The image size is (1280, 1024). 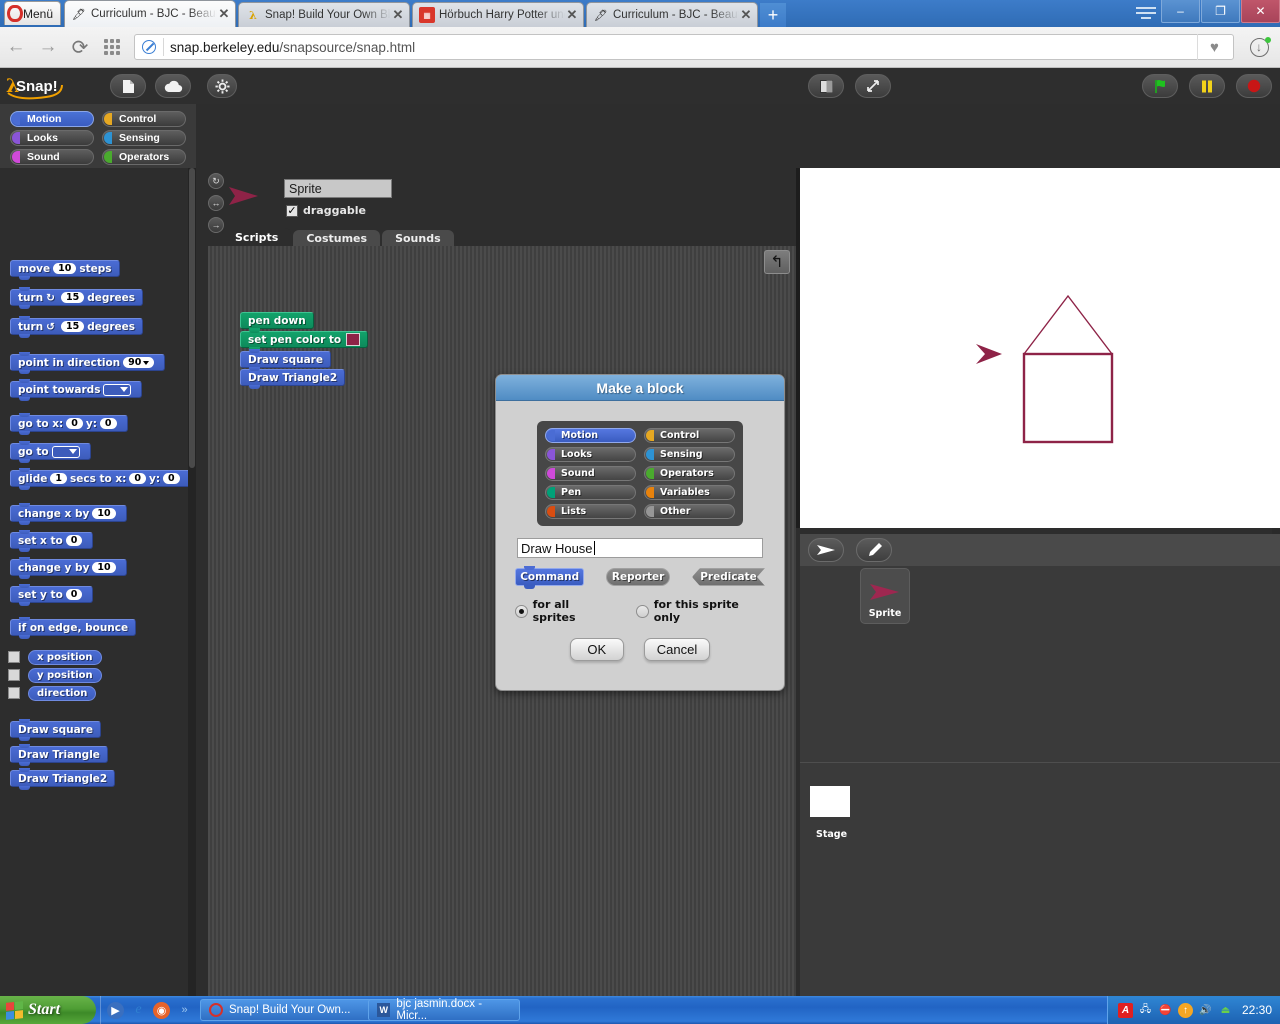 What do you see at coordinates (1207, 86) in the screenshot?
I see `pause-button` at bounding box center [1207, 86].